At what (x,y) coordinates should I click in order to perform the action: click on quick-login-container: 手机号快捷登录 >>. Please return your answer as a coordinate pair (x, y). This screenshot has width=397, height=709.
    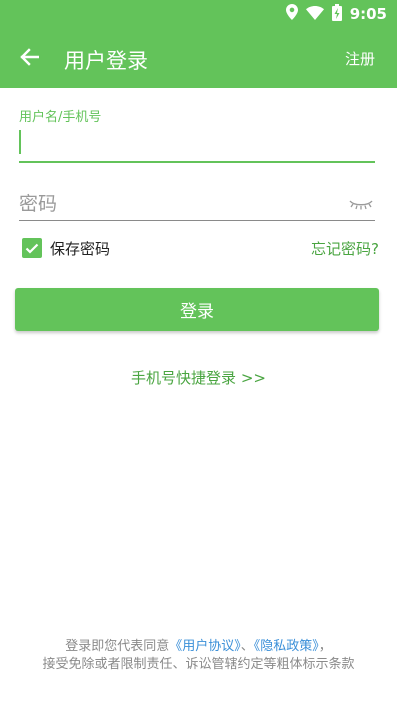
    Looking at the image, I should click on (198, 377).